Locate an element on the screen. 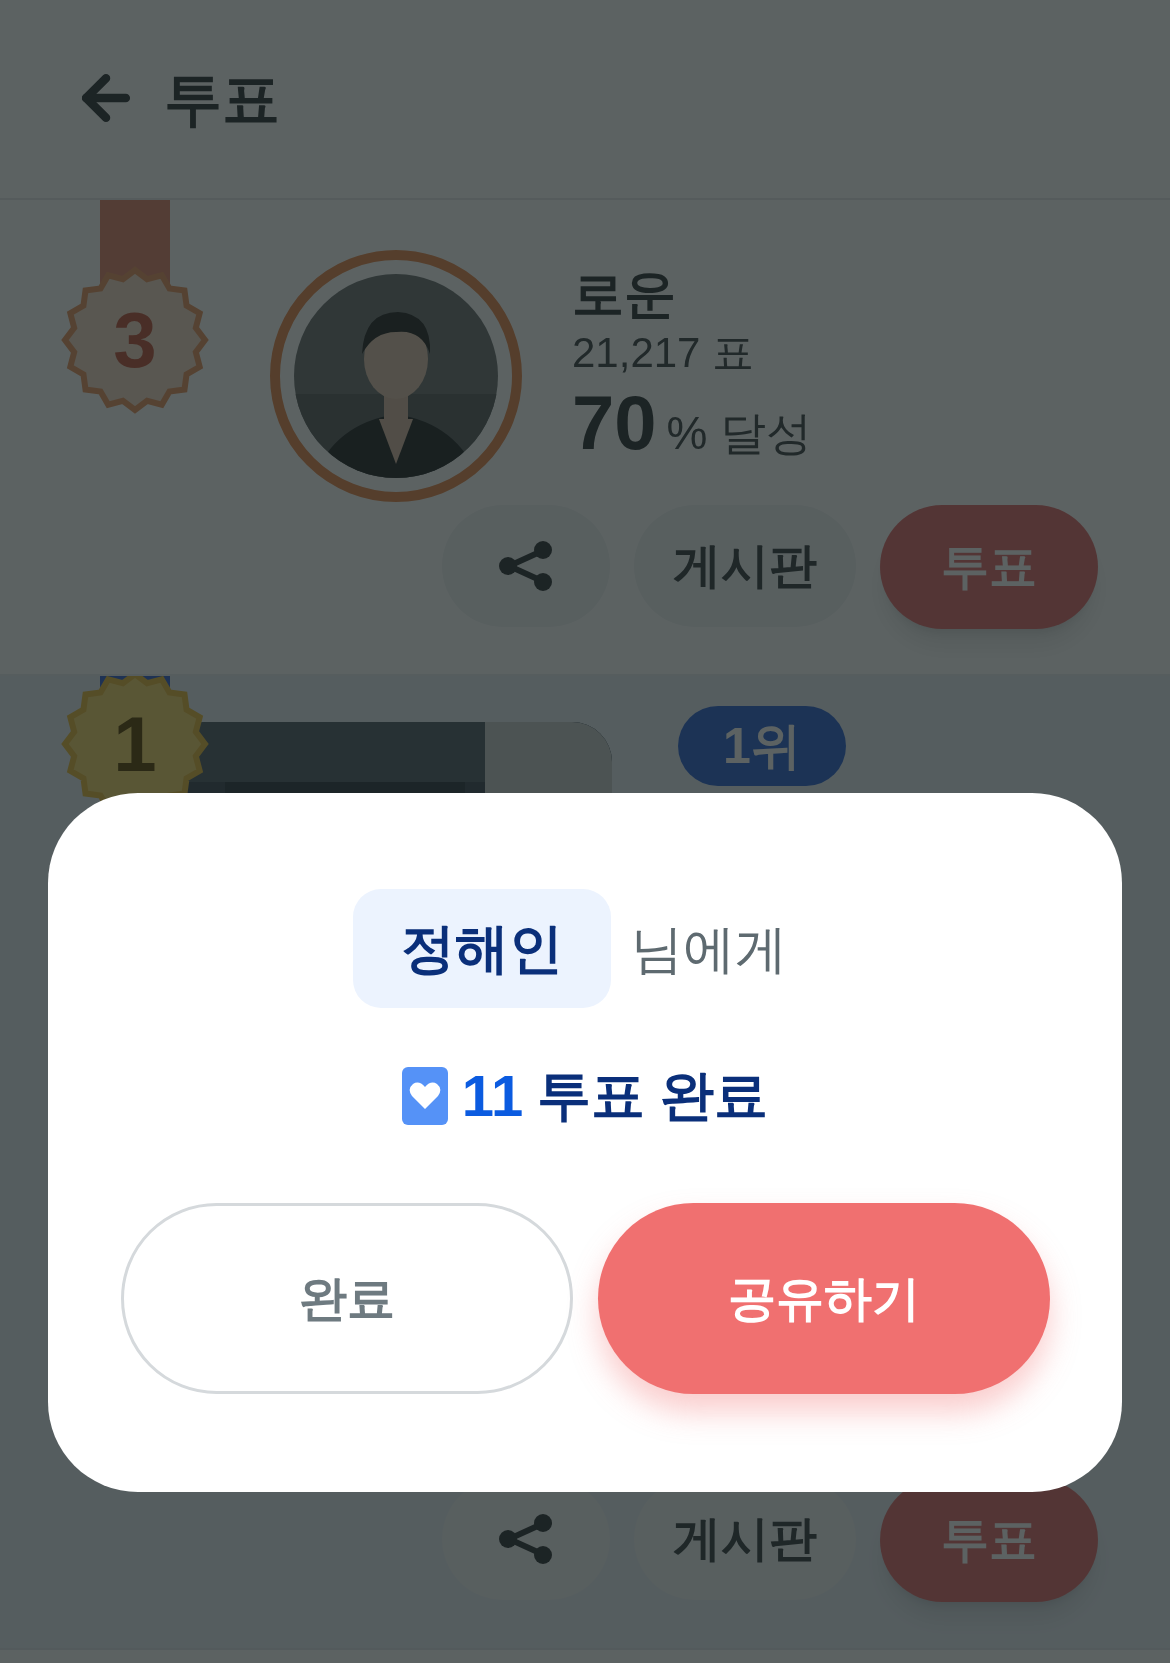  heart-ticket-icon is located at coordinates (424, 1095).